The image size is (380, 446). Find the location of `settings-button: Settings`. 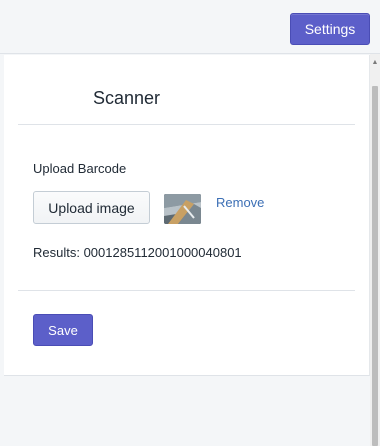

settings-button: Settings is located at coordinates (330, 29).